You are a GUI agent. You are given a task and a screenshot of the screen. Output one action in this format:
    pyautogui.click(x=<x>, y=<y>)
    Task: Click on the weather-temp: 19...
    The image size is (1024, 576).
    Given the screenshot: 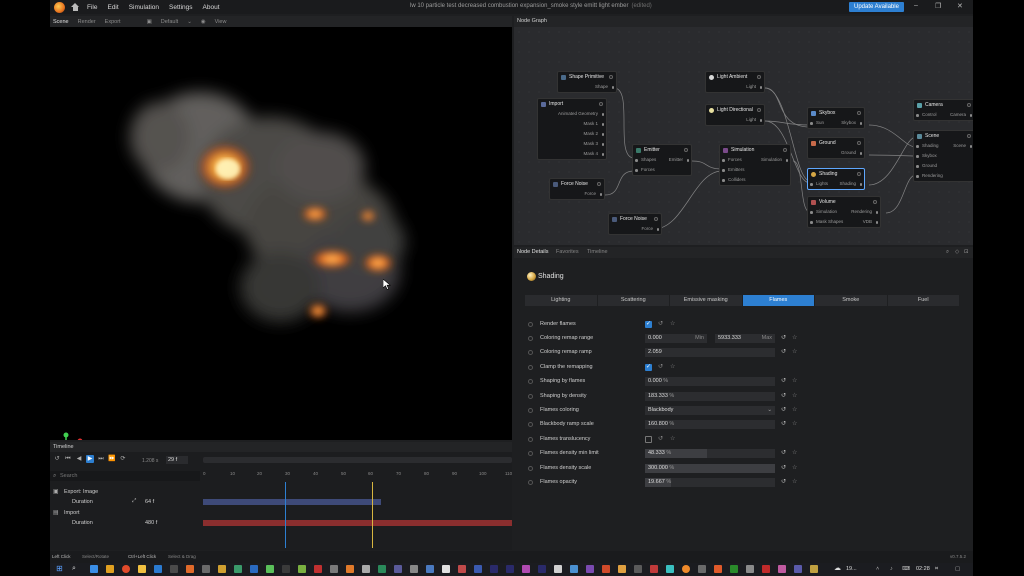 What is the action you would take?
    pyautogui.click(x=851, y=569)
    